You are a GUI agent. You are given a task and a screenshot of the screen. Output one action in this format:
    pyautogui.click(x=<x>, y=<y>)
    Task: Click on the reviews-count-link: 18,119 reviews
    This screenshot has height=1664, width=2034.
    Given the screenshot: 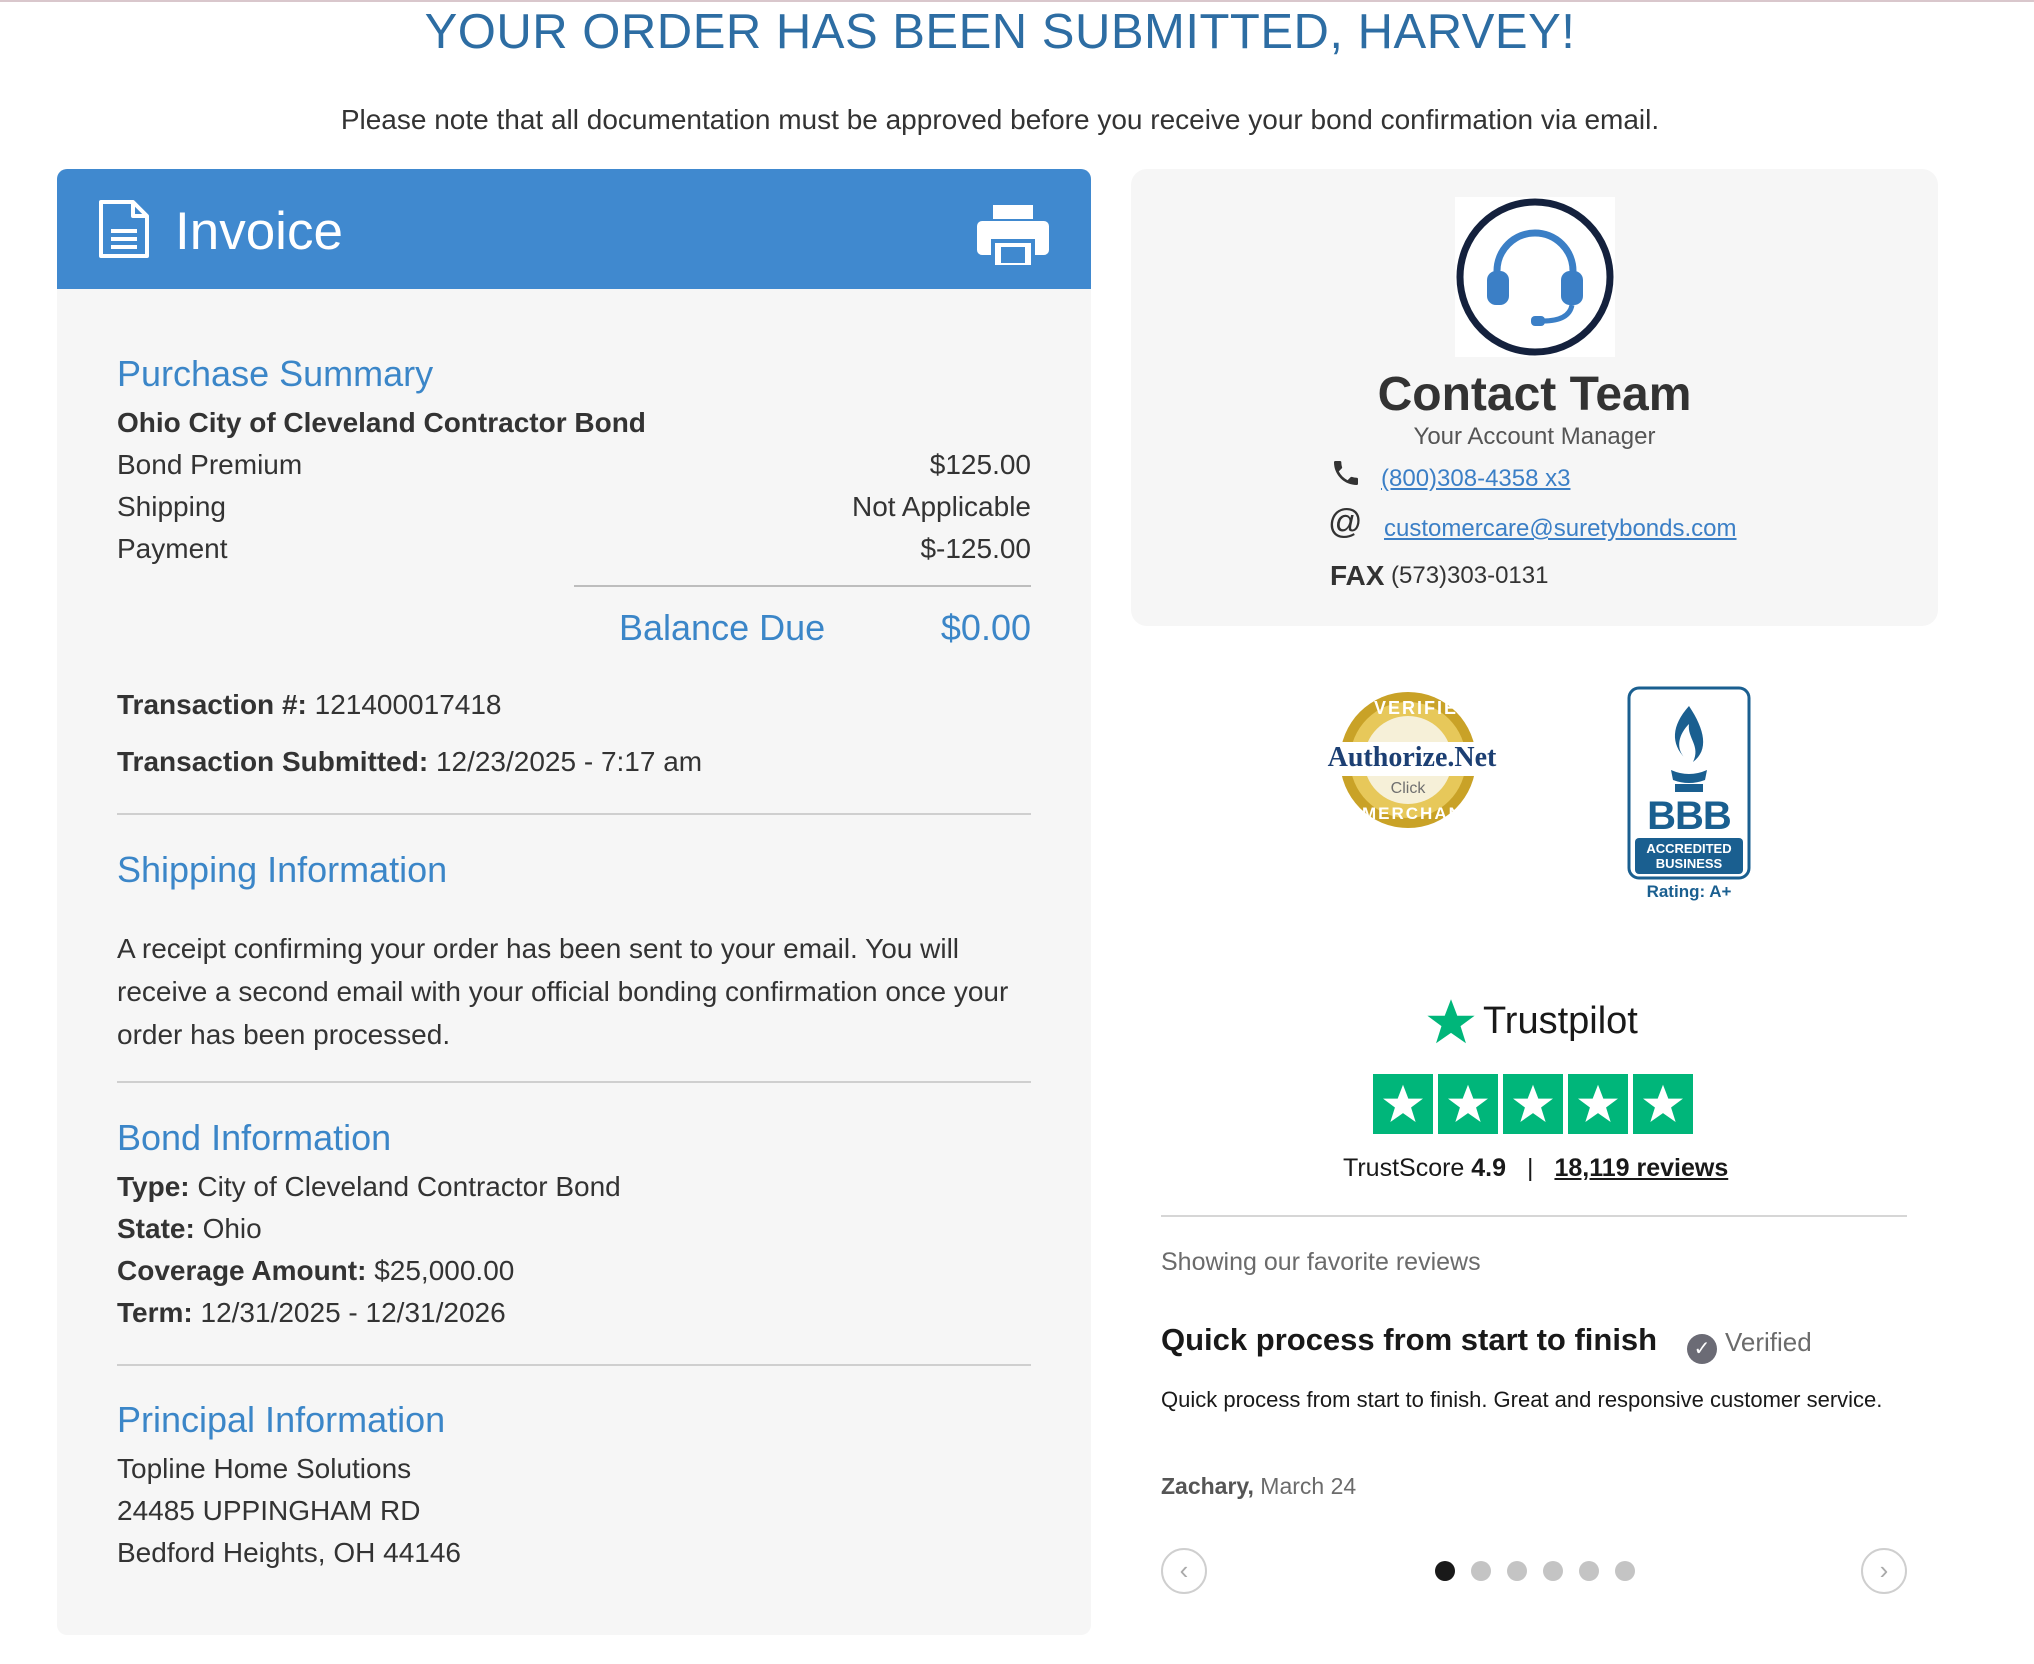 What is the action you would take?
    pyautogui.click(x=1641, y=1168)
    